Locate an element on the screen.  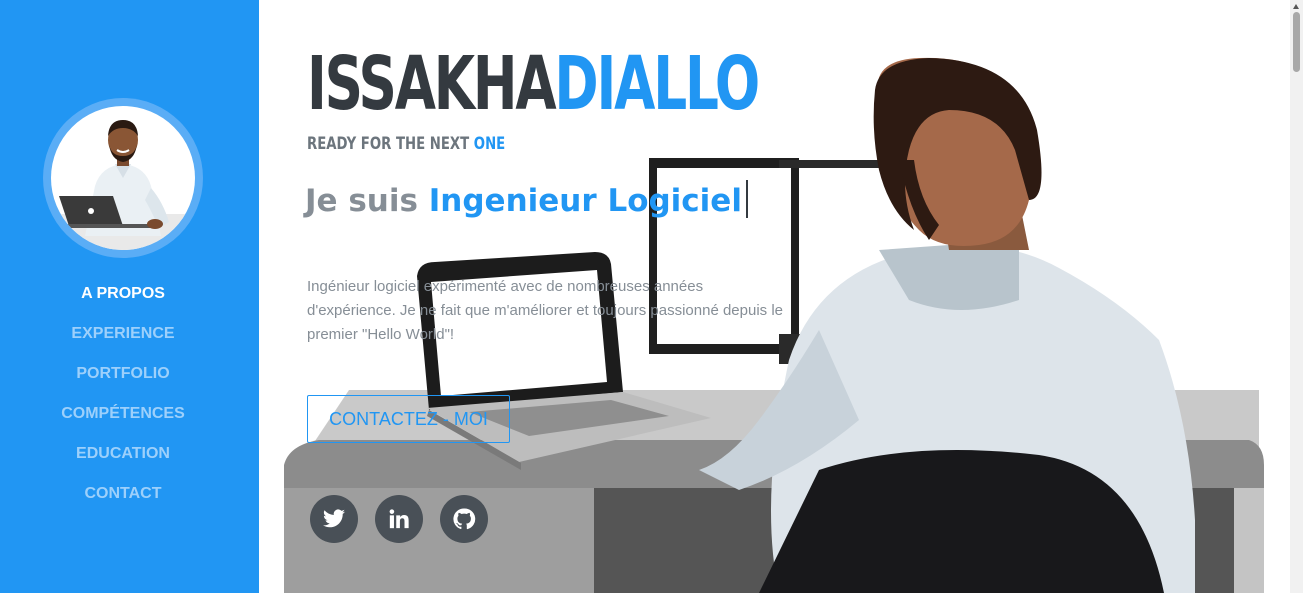
typing-cursor is located at coordinates (746, 199).